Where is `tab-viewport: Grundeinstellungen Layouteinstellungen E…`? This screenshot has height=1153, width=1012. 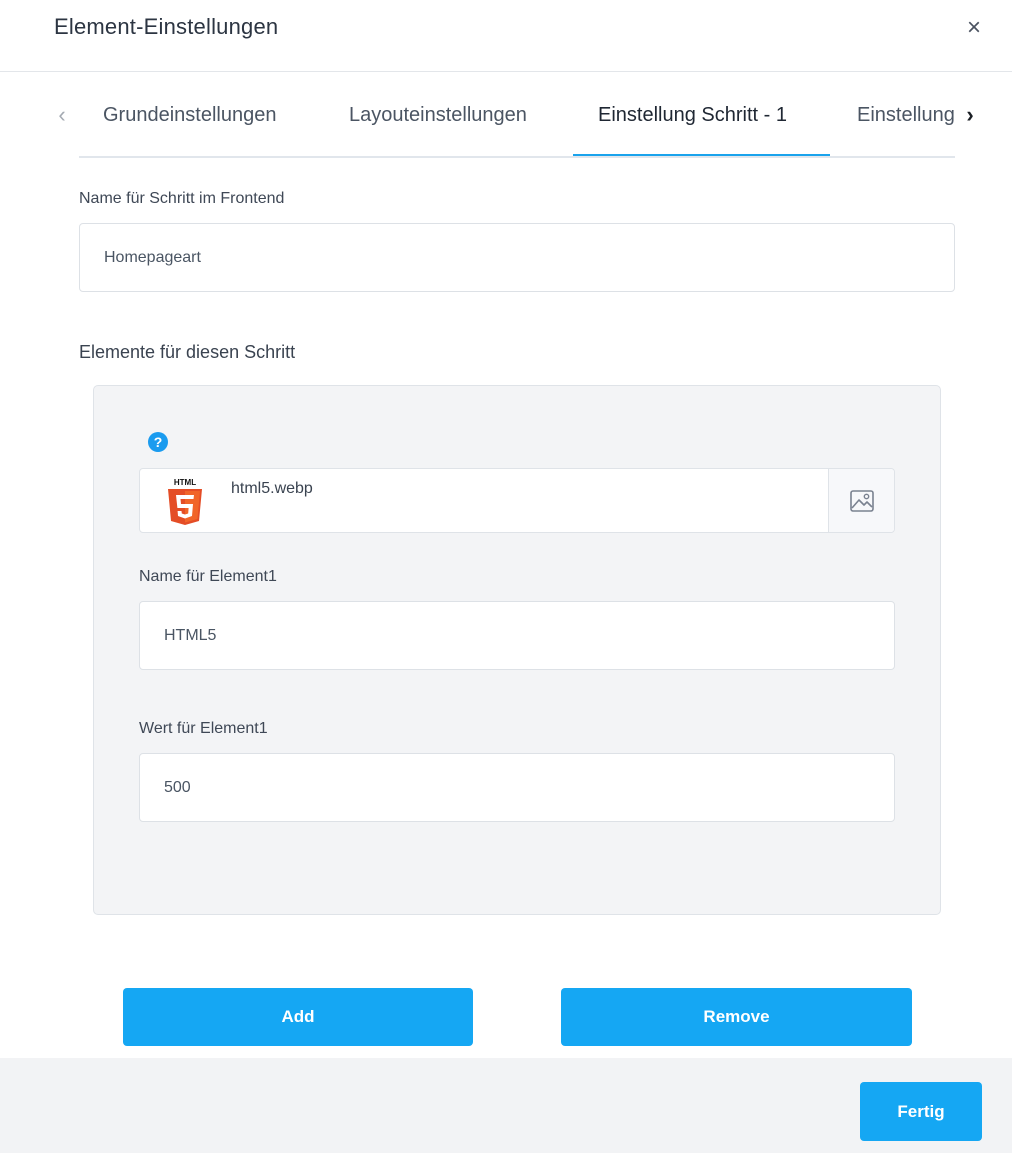
tab-viewport: Grundeinstellungen Layouteinstellungen E… is located at coordinates (517, 115).